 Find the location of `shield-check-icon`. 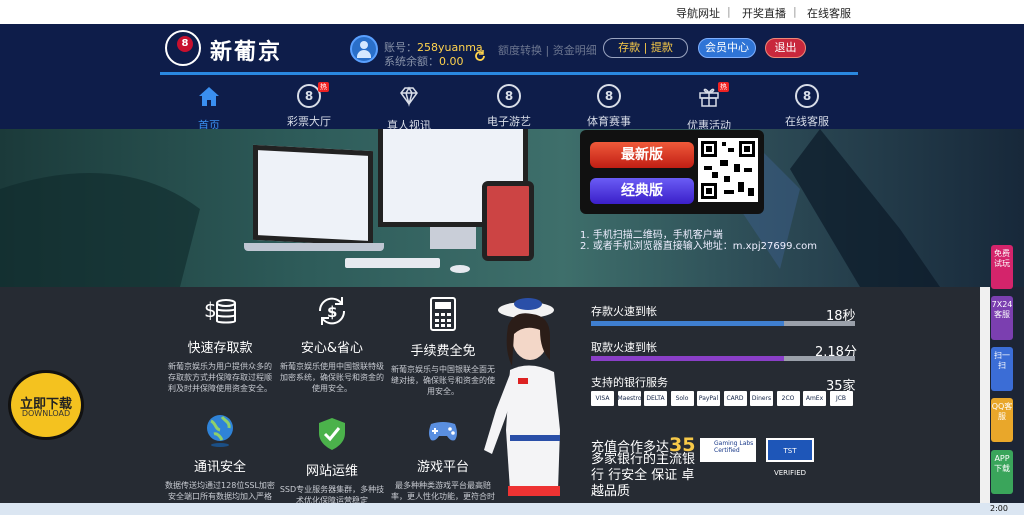

shield-check-icon is located at coordinates (332, 434).